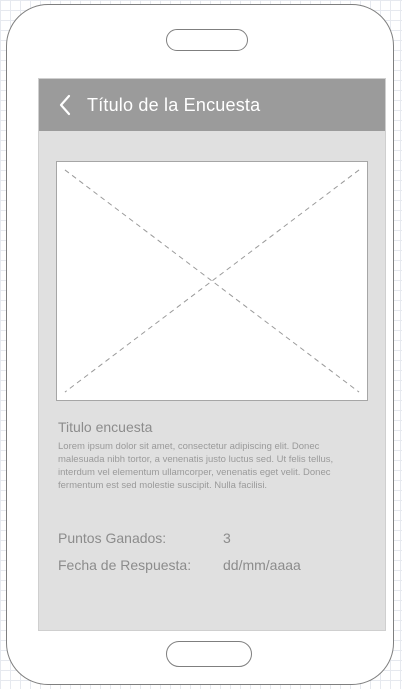 The width and height of the screenshot is (402, 689). Describe the element at coordinates (125, 565) in the screenshot. I see `date-label: Fecha de Respuesta:` at that location.